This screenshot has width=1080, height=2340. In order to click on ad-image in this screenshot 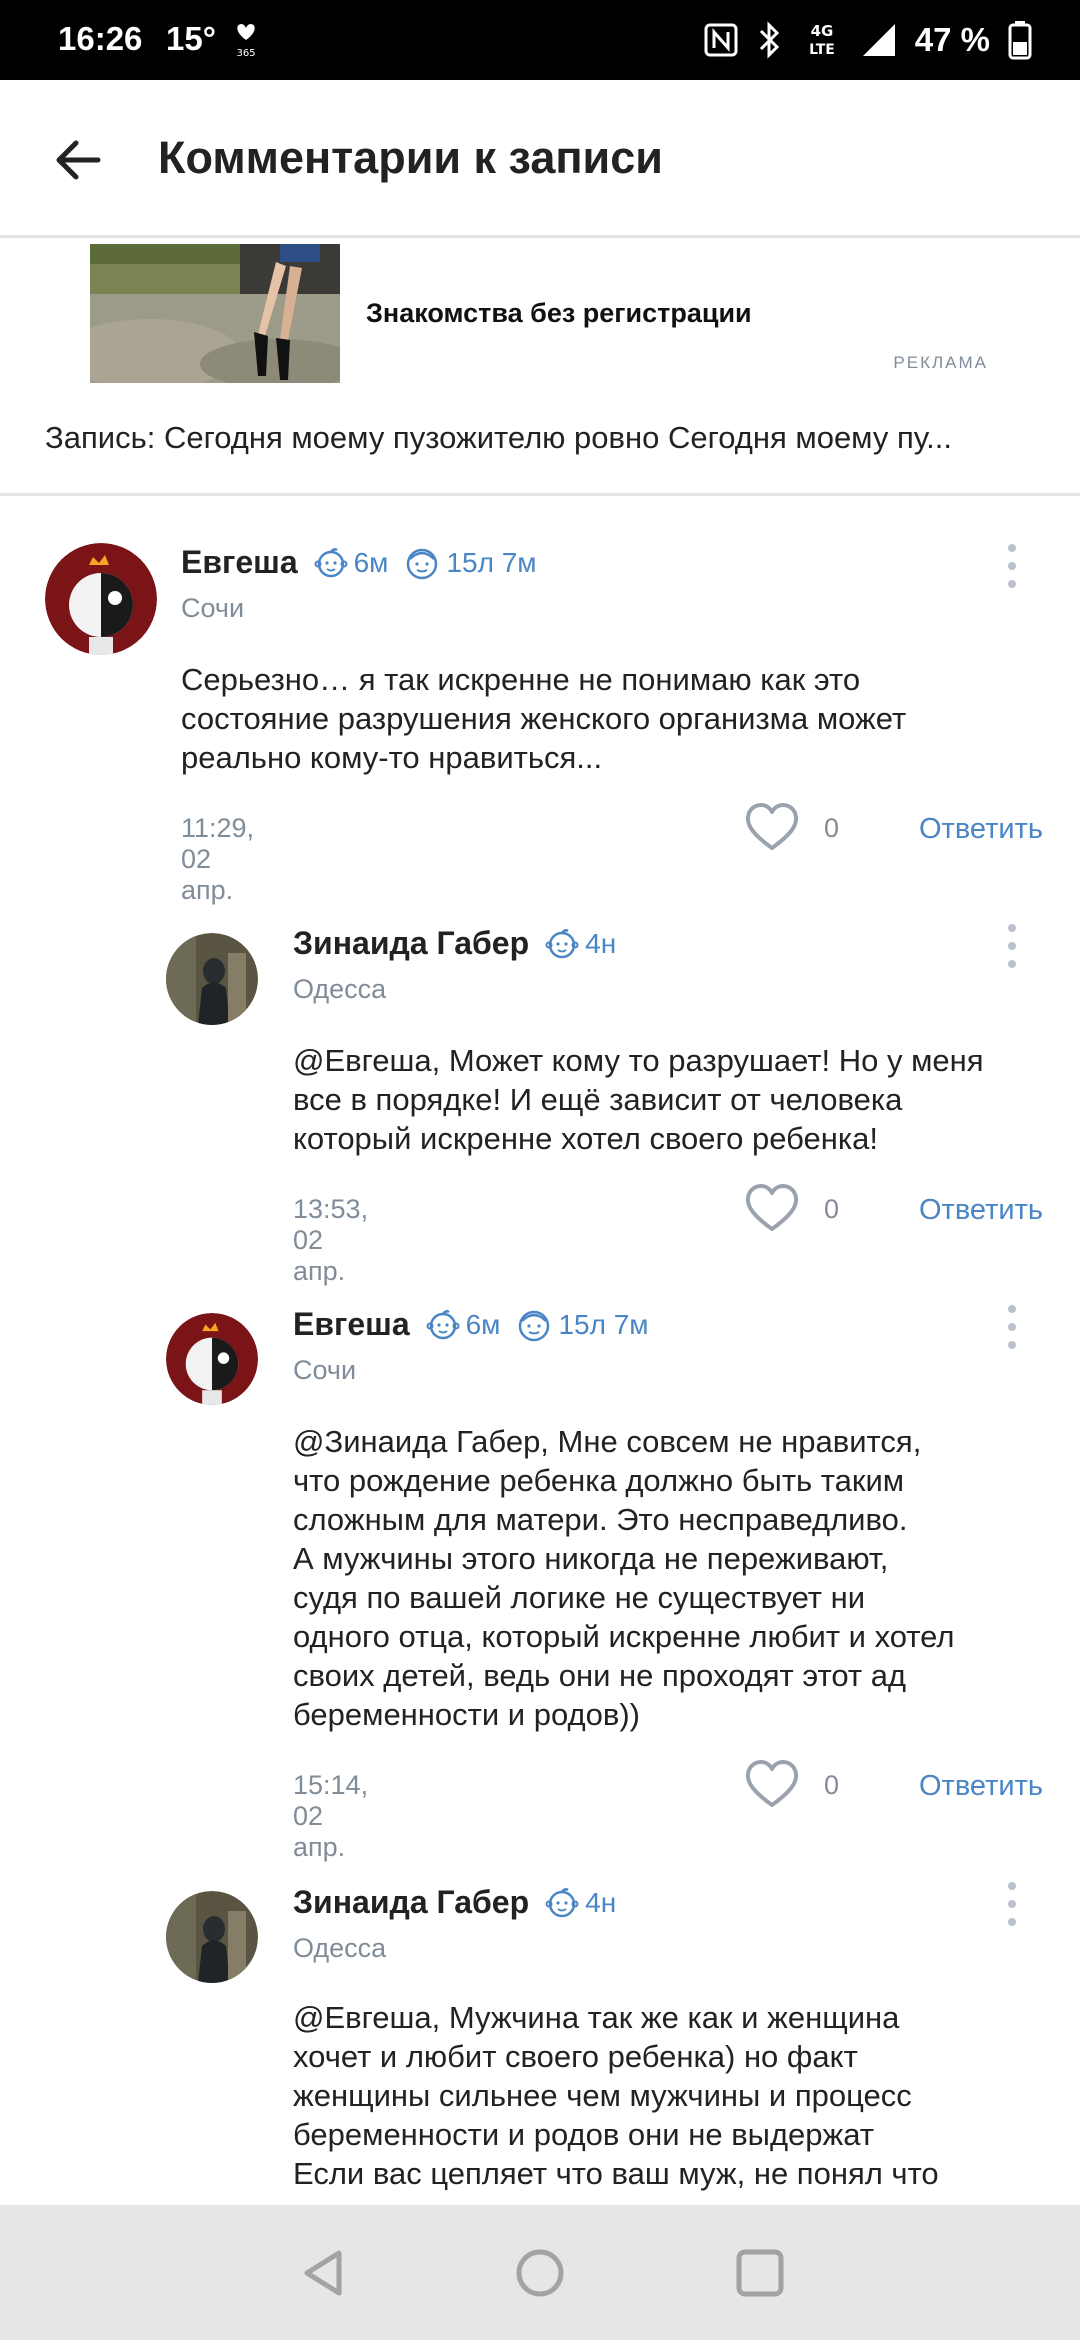, I will do `click(215, 313)`.